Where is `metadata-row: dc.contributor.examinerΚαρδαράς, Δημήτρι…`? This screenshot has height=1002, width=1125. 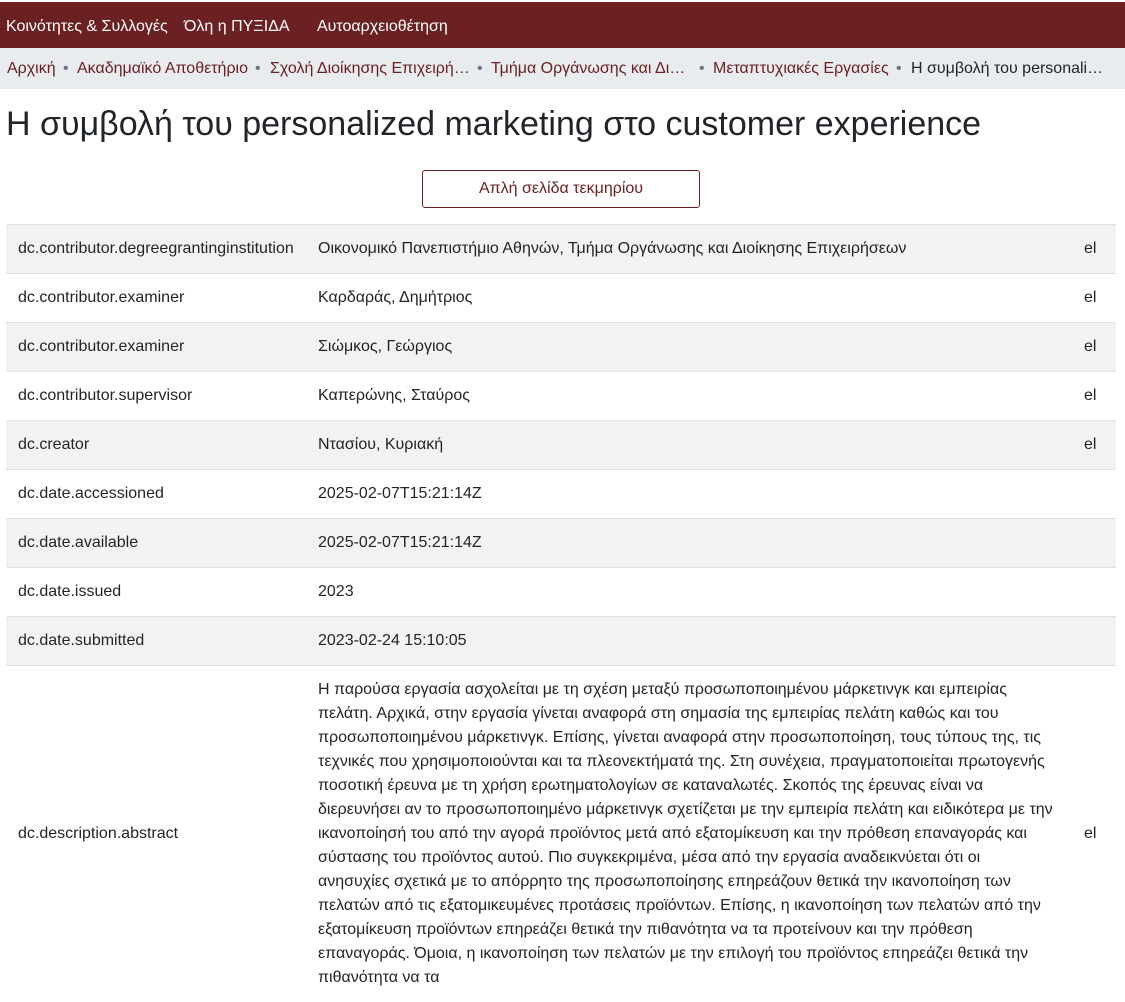
metadata-row: dc.contributor.examinerΚαρδαράς, Δημήτρι… is located at coordinates (561, 298).